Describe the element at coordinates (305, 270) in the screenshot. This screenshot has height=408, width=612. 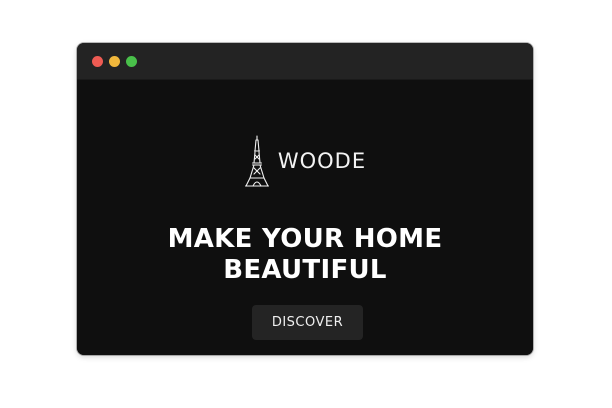
I see `headline-line-2: BEAUTIFUL` at that location.